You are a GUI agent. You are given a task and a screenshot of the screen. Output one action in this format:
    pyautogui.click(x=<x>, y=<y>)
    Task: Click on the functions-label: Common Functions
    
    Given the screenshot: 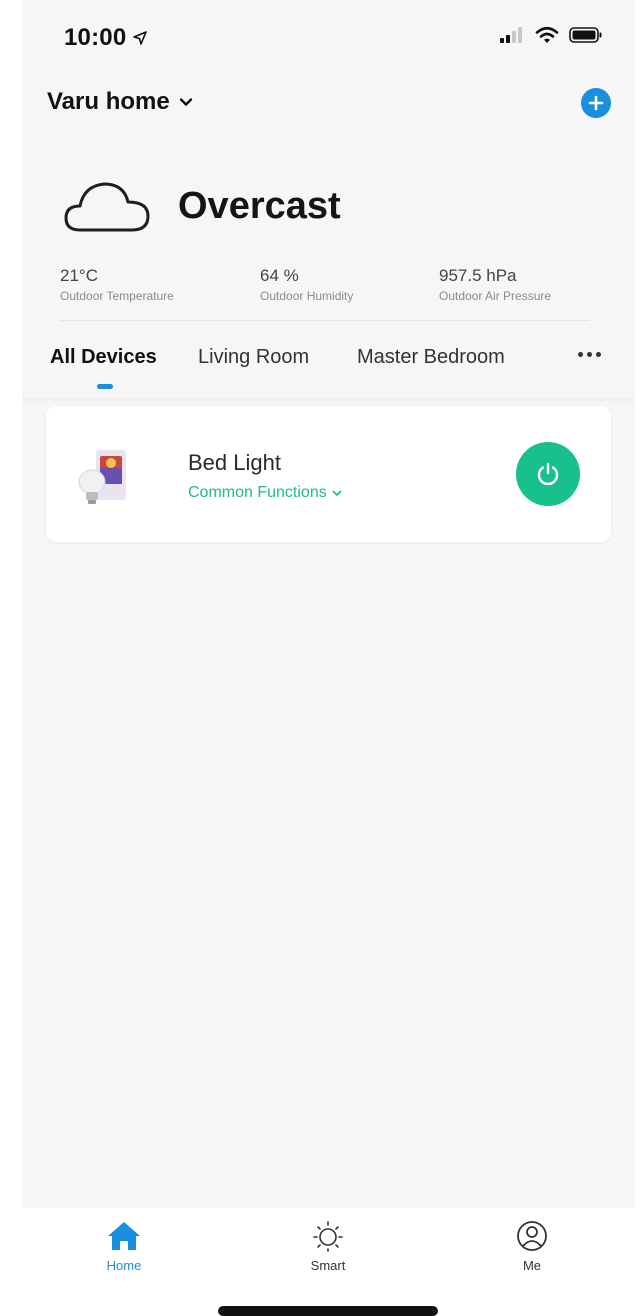 What is the action you would take?
    pyautogui.click(x=257, y=492)
    